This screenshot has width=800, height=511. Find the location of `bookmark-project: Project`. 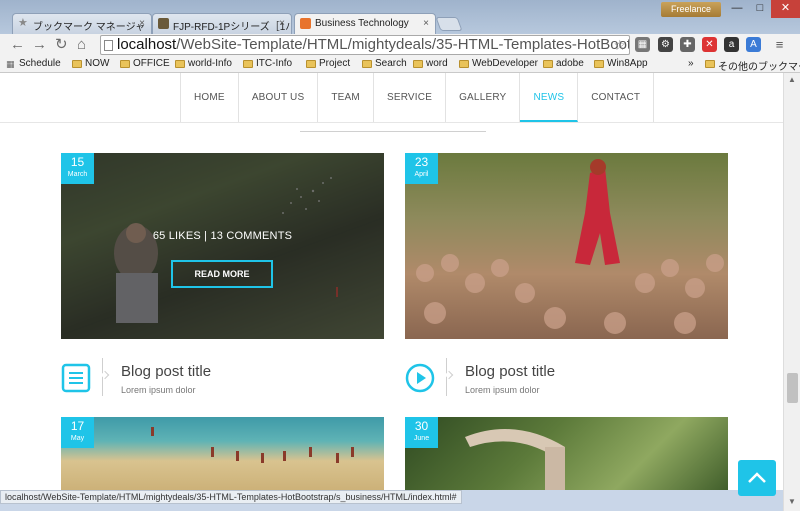

bookmark-project: Project is located at coordinates (328, 63).